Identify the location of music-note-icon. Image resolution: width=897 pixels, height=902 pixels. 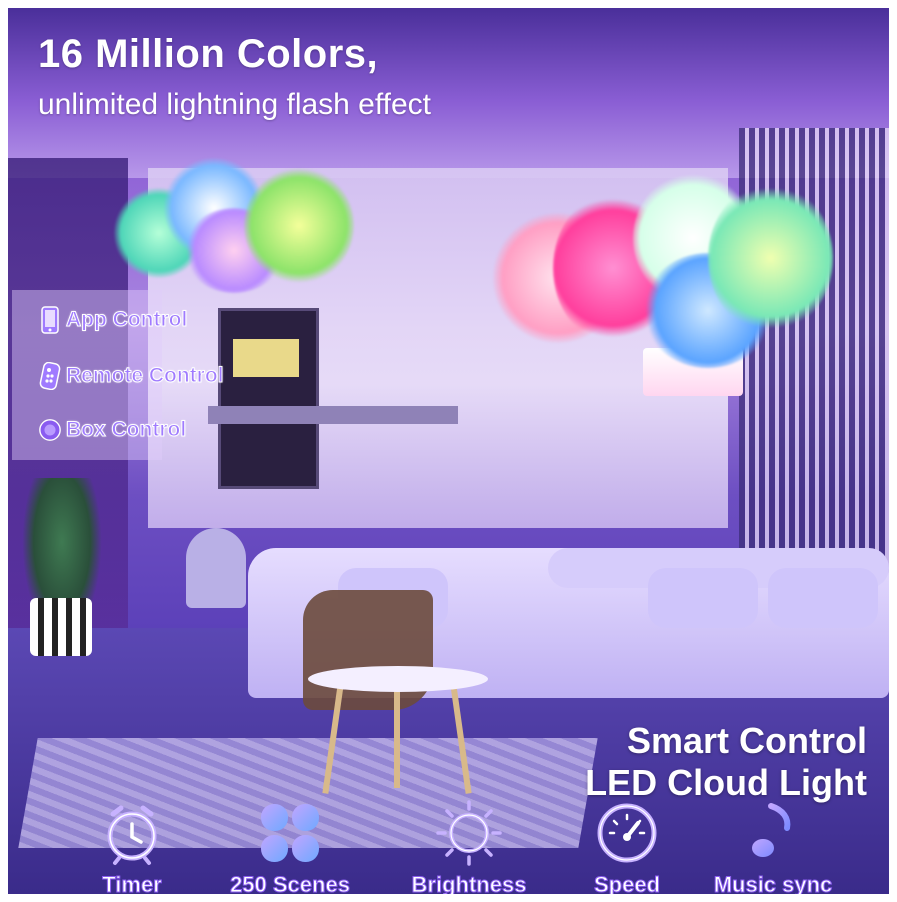
(773, 833).